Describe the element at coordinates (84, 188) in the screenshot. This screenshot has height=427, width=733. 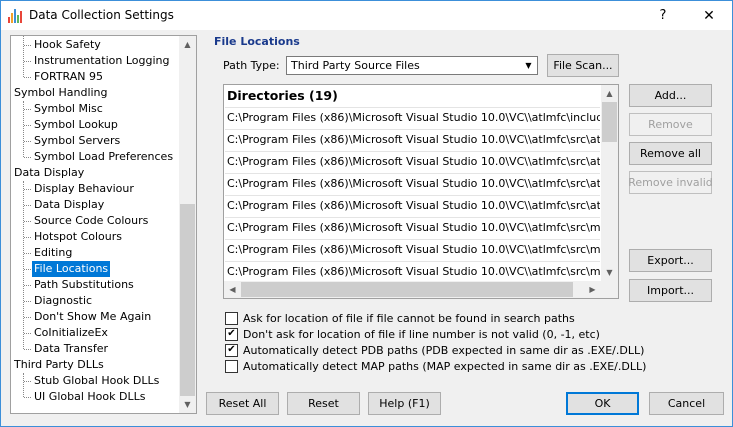
I see `tree-item-label: Display Behaviour` at that location.